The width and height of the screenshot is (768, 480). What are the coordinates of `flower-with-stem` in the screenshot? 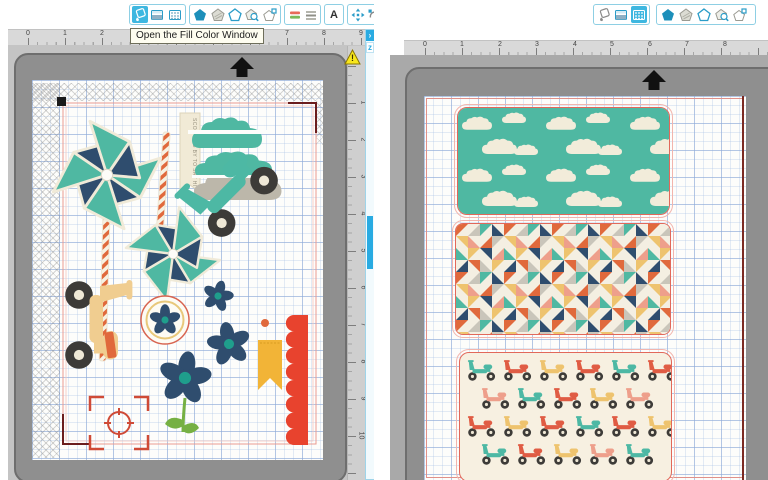 It's located at (185, 390).